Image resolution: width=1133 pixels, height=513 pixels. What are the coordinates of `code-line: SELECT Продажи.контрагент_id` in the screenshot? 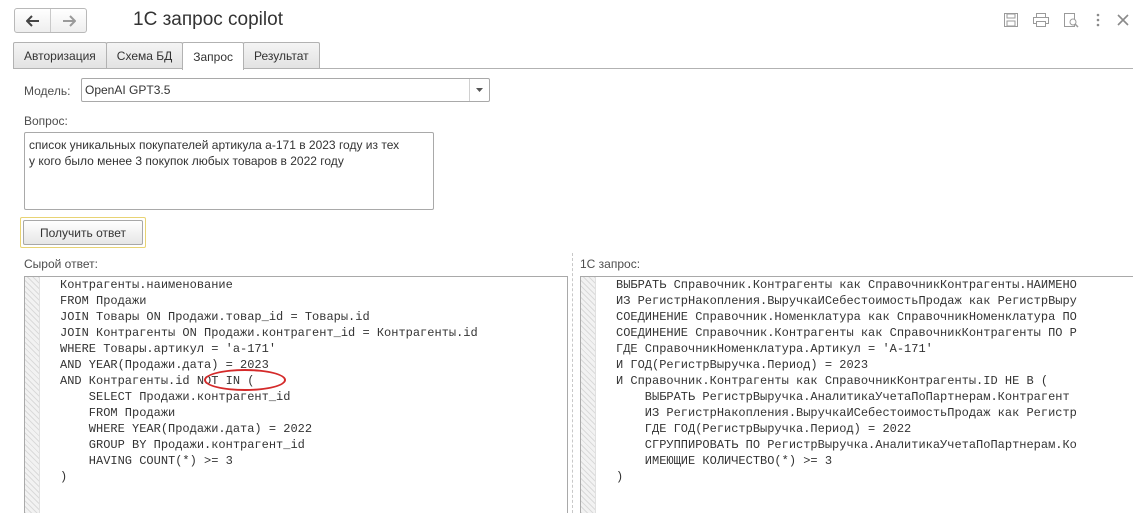 It's located at (175, 397).